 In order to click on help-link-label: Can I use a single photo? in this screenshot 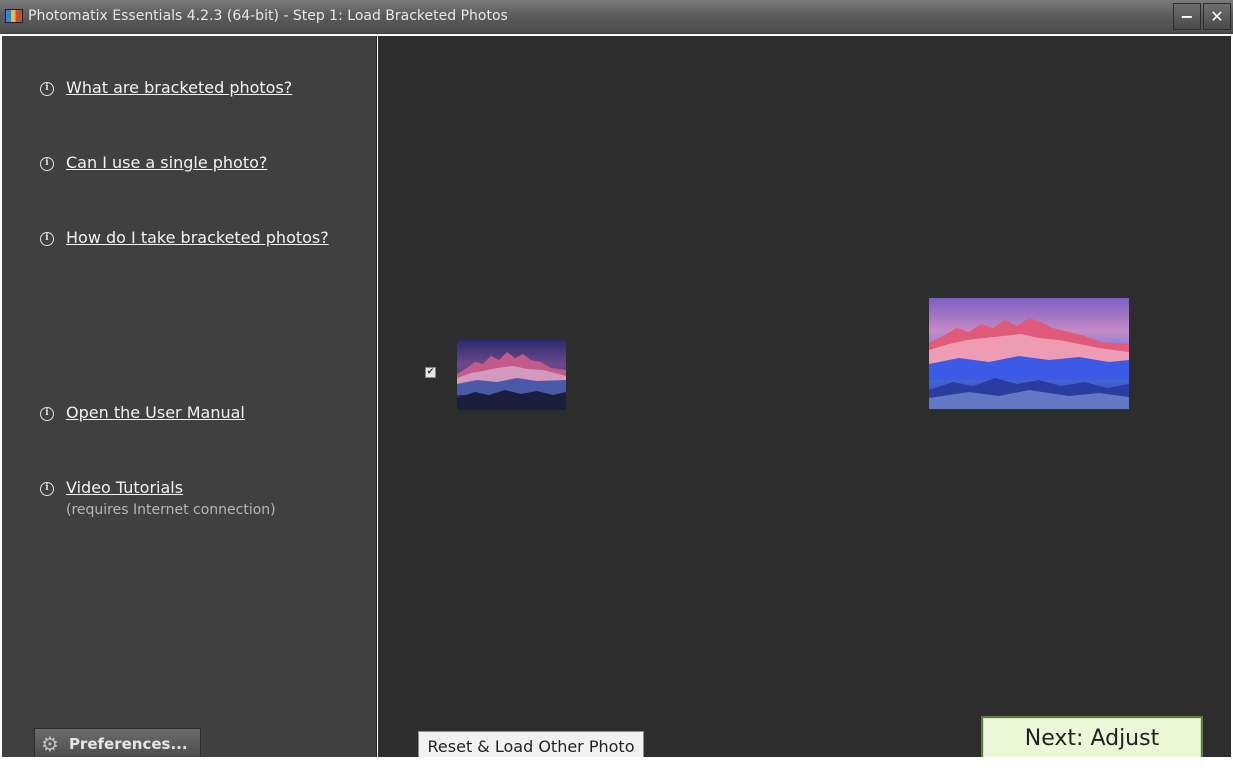, I will do `click(166, 163)`.